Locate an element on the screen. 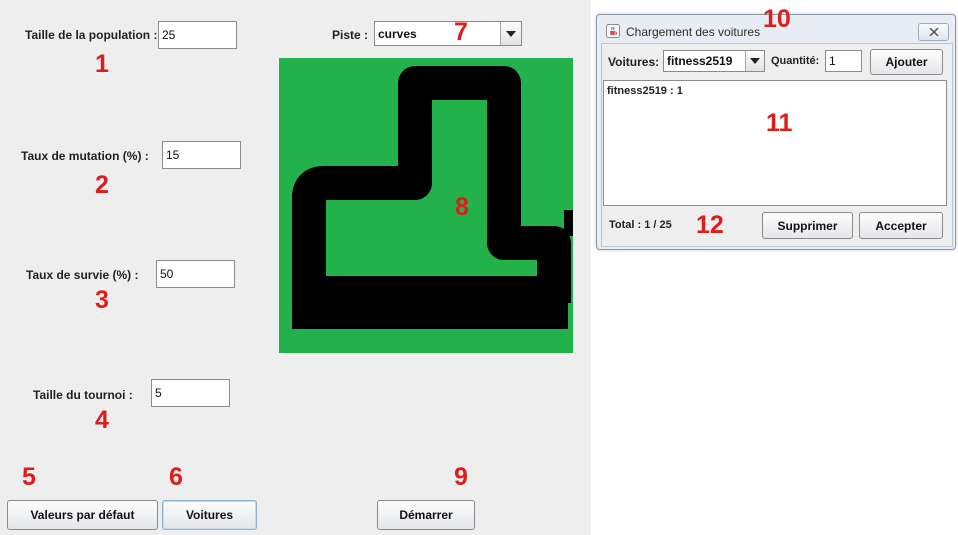  annotation-marker-11: 11 is located at coordinates (779, 123).